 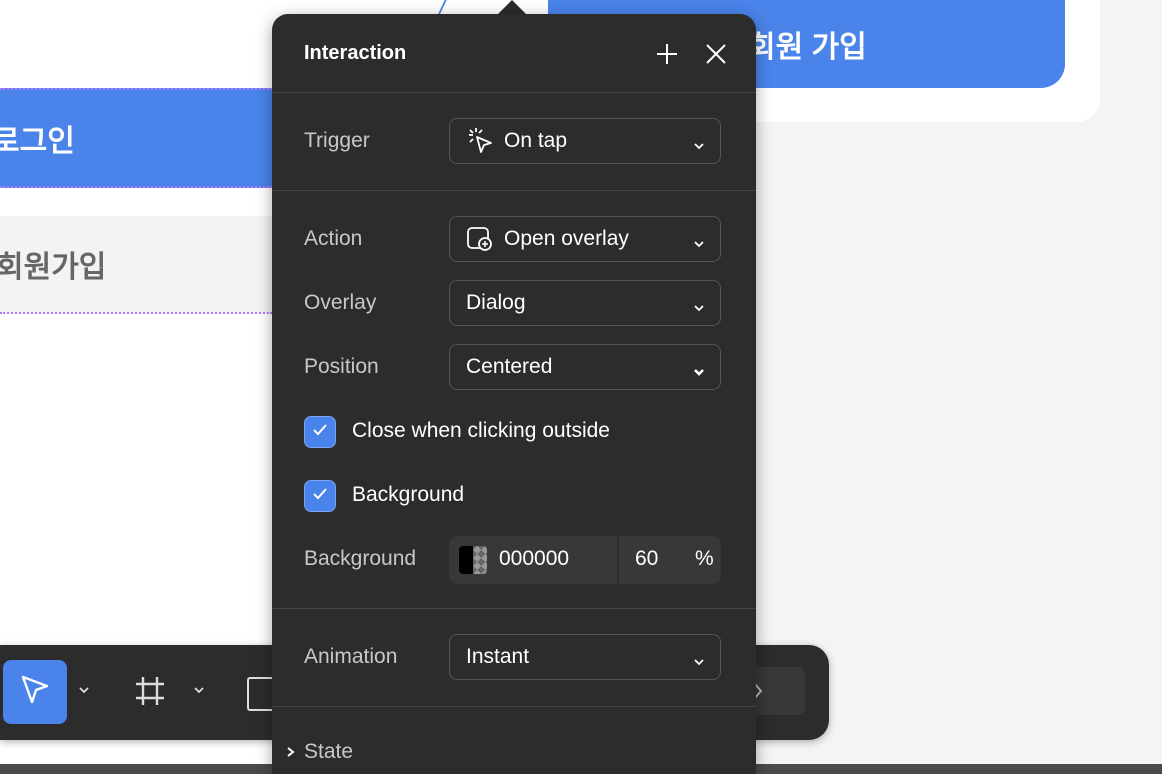 I want to click on close-outside-checkbox, so click(x=320, y=432).